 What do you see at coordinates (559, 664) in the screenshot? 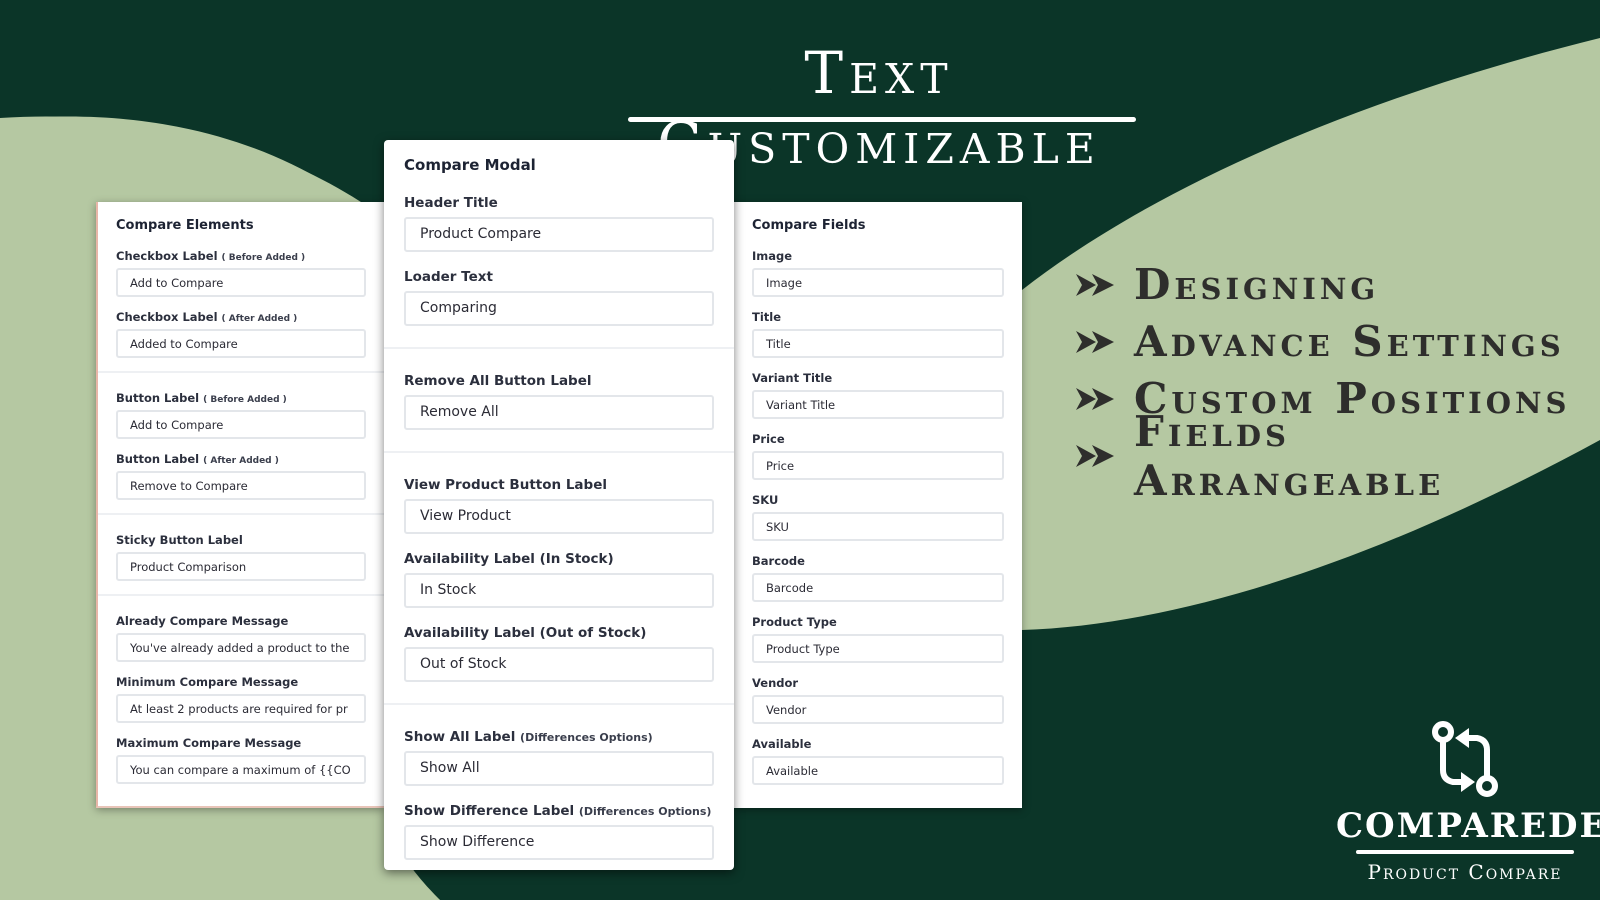
I see `out-of-stock-label-input: Out of Stock` at bounding box center [559, 664].